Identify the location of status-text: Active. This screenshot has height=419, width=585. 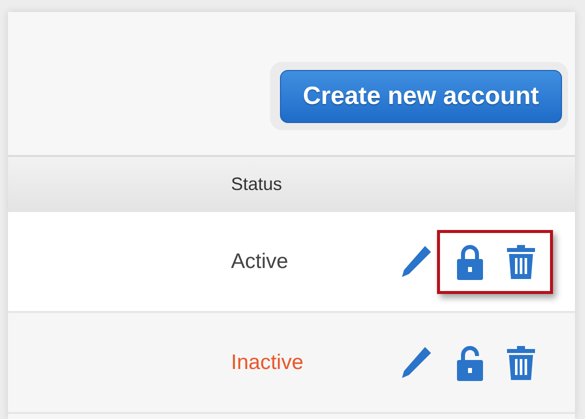
(260, 262).